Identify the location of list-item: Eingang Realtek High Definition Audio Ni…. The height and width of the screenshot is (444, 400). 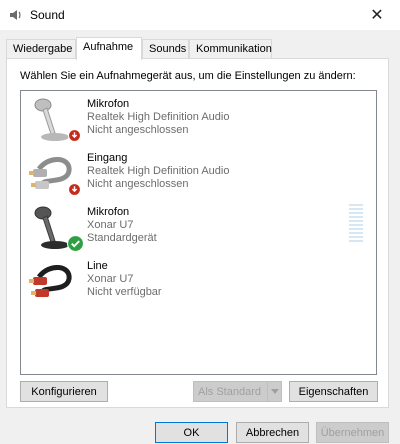
(198, 174).